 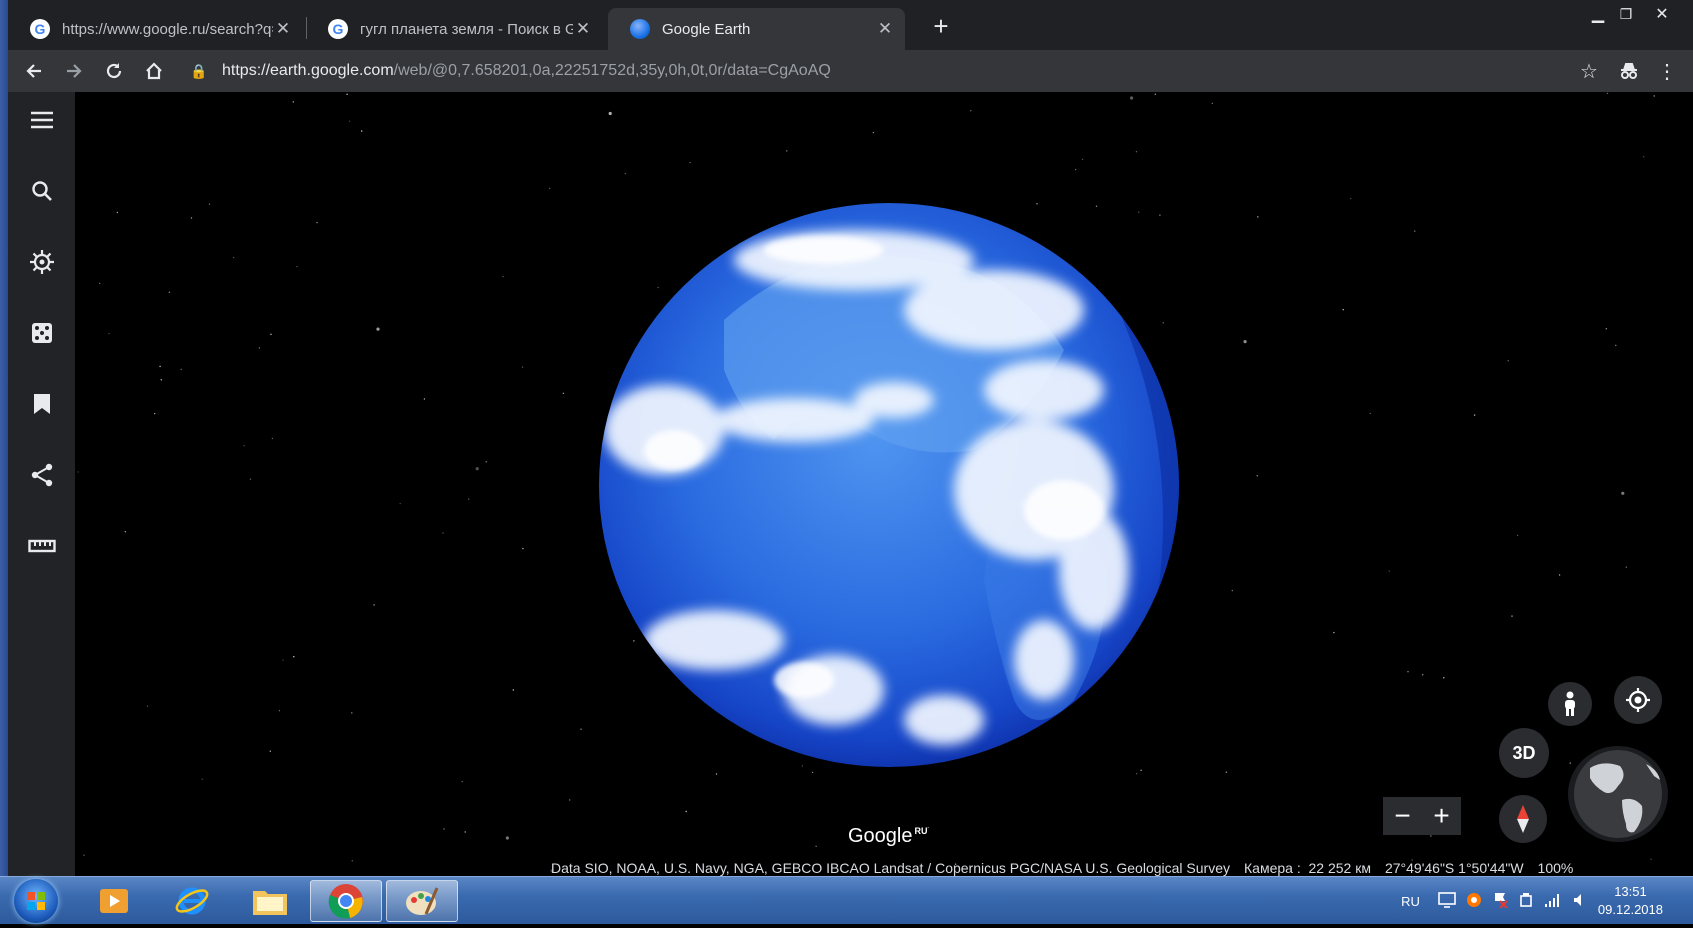 What do you see at coordinates (1629, 71) in the screenshot?
I see `incognito-icon` at bounding box center [1629, 71].